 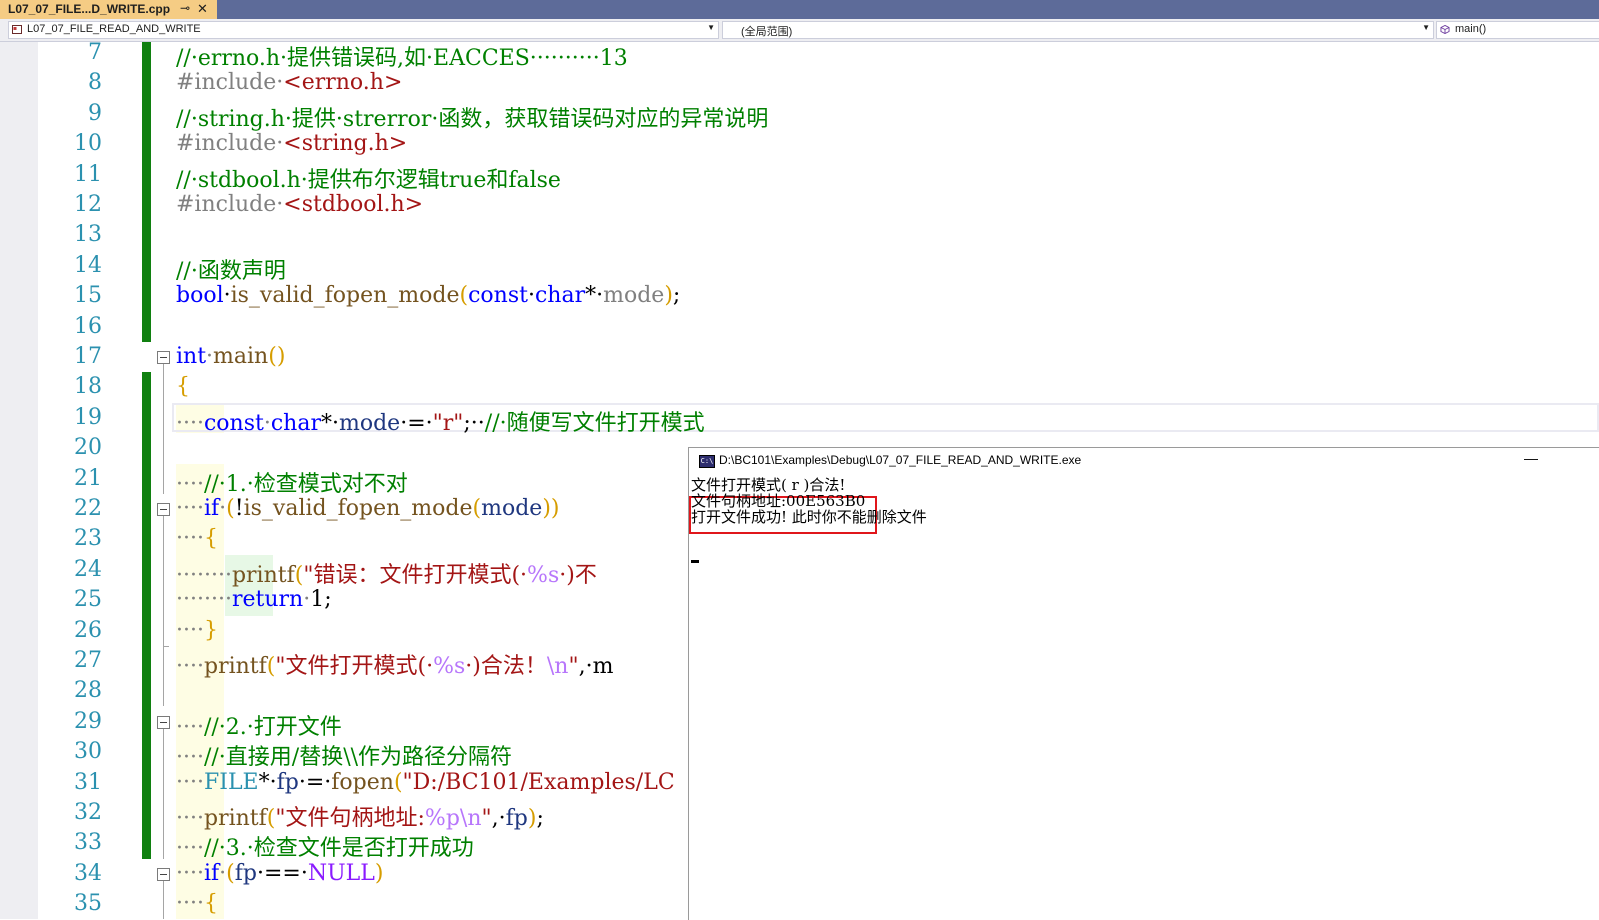 What do you see at coordinates (163, 722) in the screenshot?
I see `collapse-comment-icon` at bounding box center [163, 722].